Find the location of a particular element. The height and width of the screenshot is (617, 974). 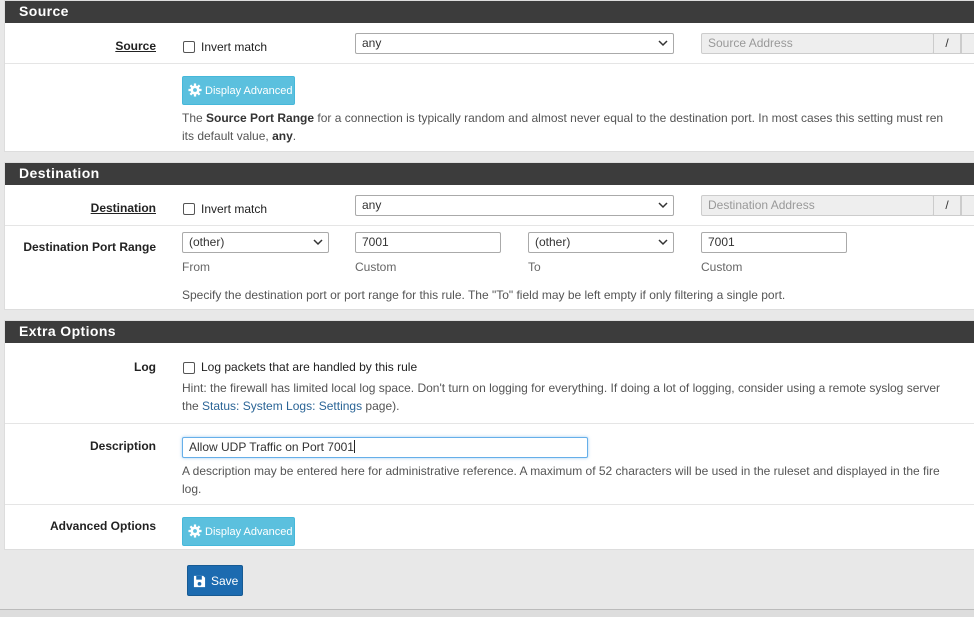

description-input: Allow UDP Traffic on Port 7001 is located at coordinates (385, 447).